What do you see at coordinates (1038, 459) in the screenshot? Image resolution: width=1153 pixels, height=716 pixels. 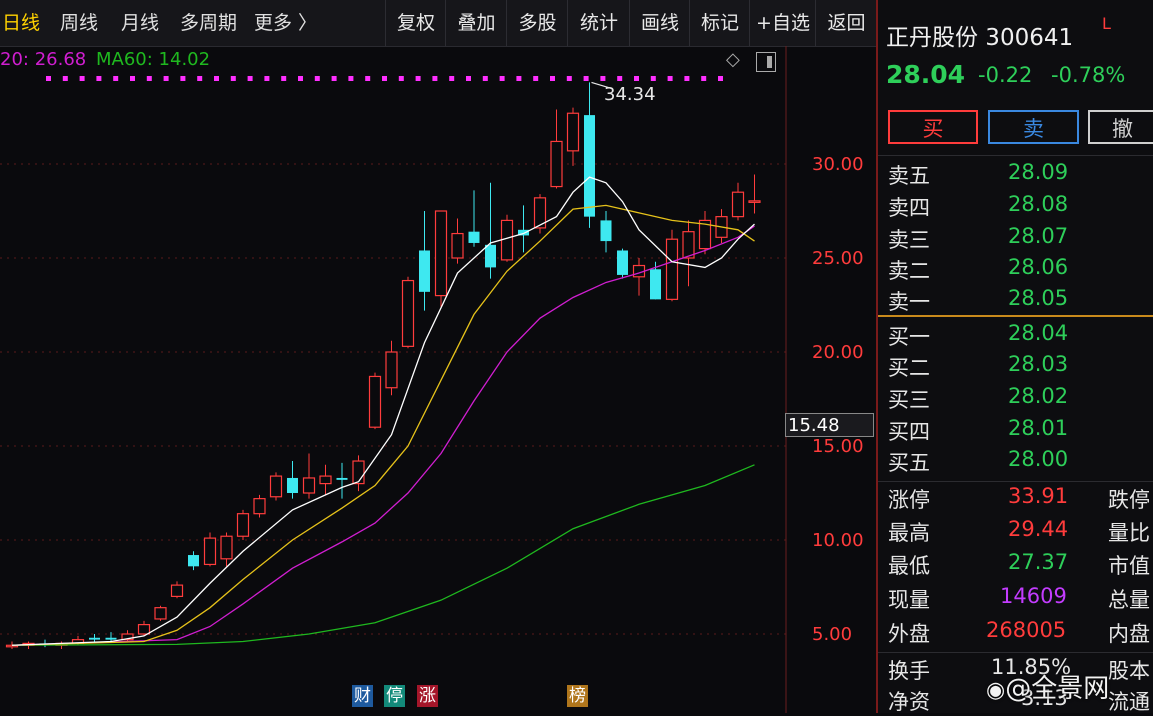 I see `bid5-price: 28.00` at bounding box center [1038, 459].